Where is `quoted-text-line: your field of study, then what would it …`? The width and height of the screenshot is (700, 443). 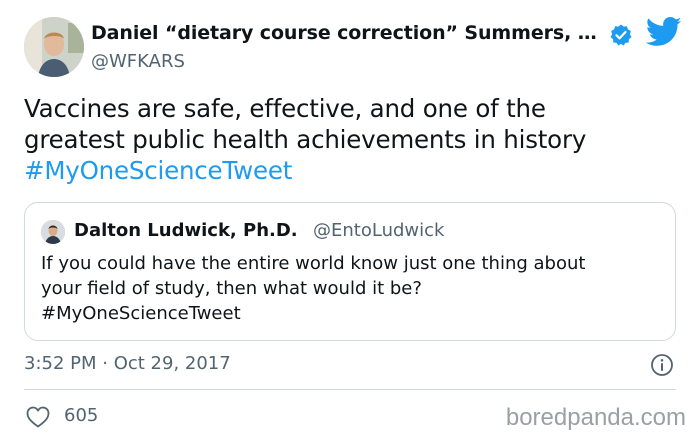
quoted-text-line: your field of study, then what would it … is located at coordinates (231, 288).